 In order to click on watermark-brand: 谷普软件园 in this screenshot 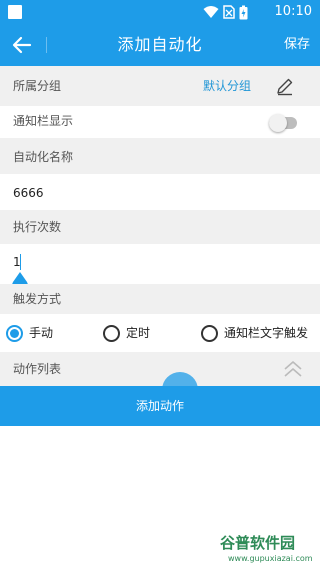, I will do `click(258, 543)`.